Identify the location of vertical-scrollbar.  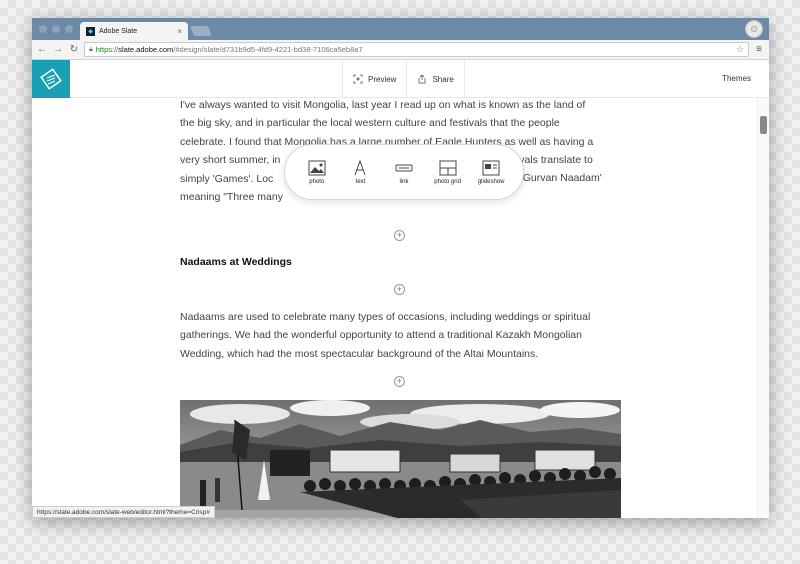
(763, 308).